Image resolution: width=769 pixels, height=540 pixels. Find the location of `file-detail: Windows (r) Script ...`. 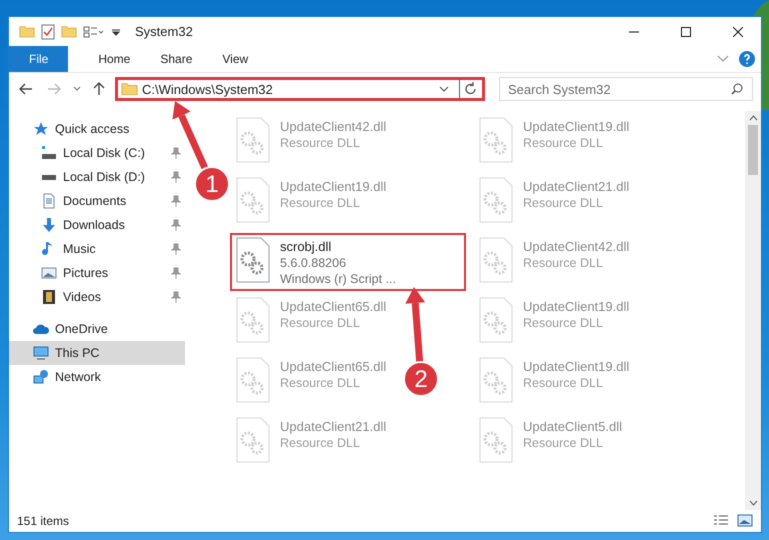

file-detail: Windows (r) Script ... is located at coordinates (338, 279).